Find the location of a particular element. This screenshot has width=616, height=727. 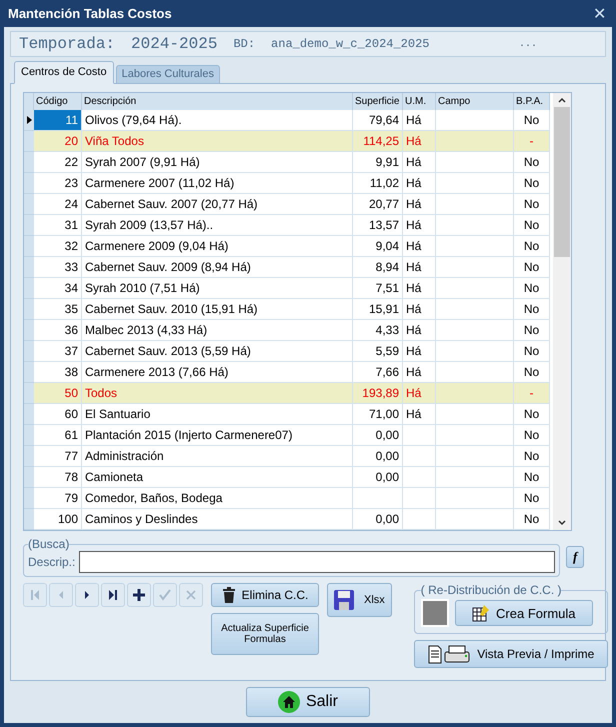

area-cell: 4,33 is located at coordinates (378, 330).